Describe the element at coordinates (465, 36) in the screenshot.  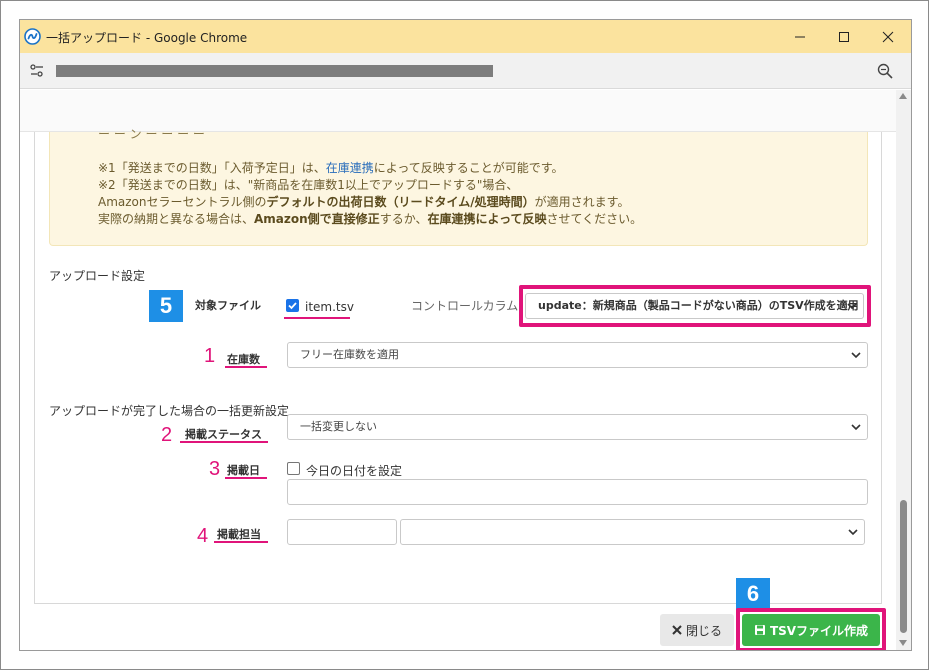
I see `title-bar: 一括アップロード - Google Chrome` at that location.